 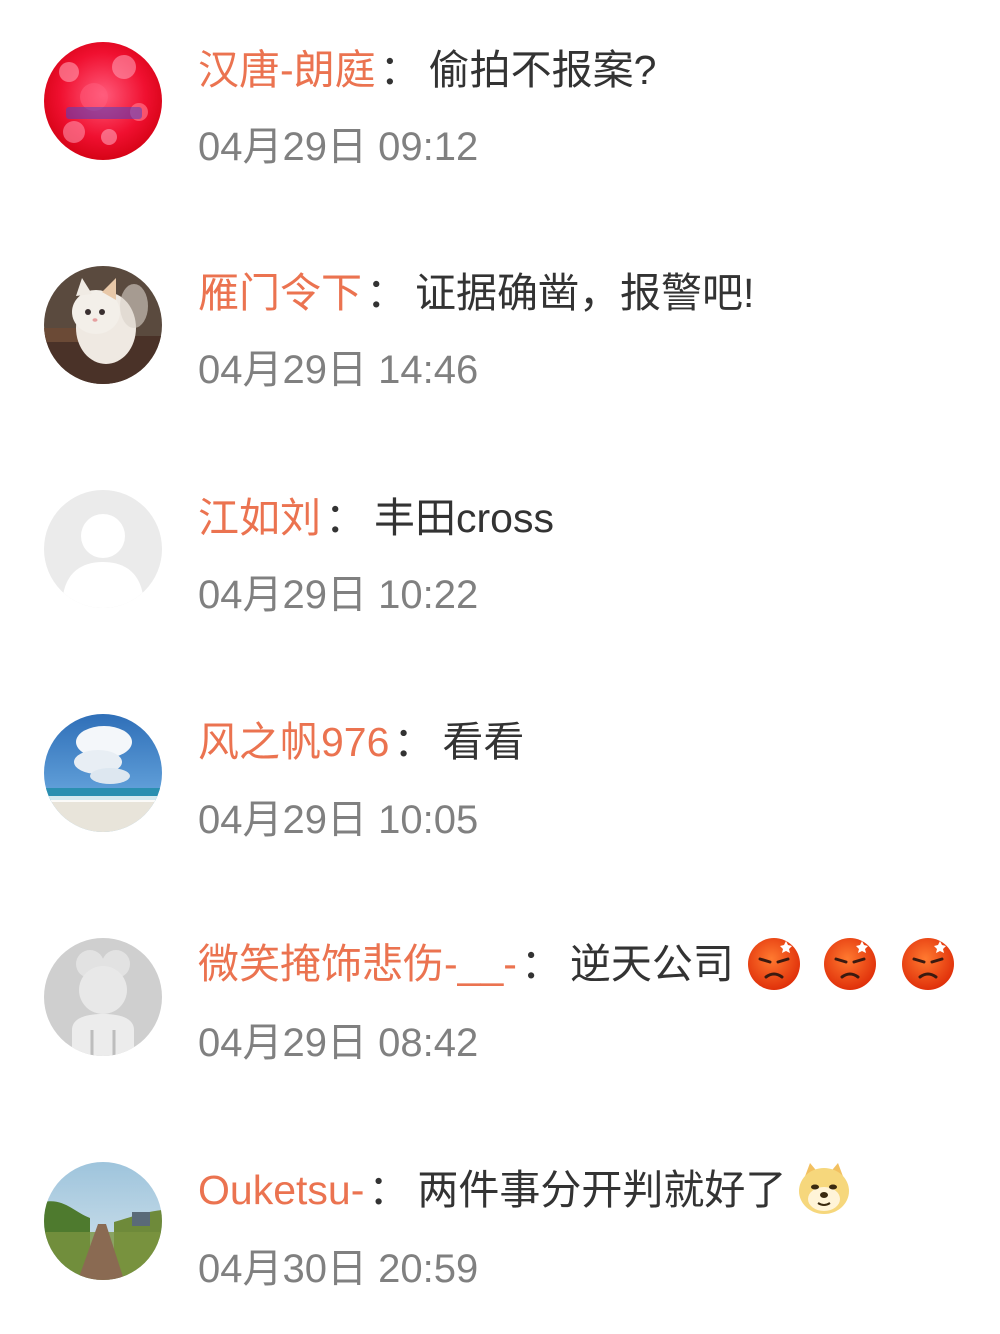 What do you see at coordinates (824, 1189) in the screenshot?
I see `doge-emoji` at bounding box center [824, 1189].